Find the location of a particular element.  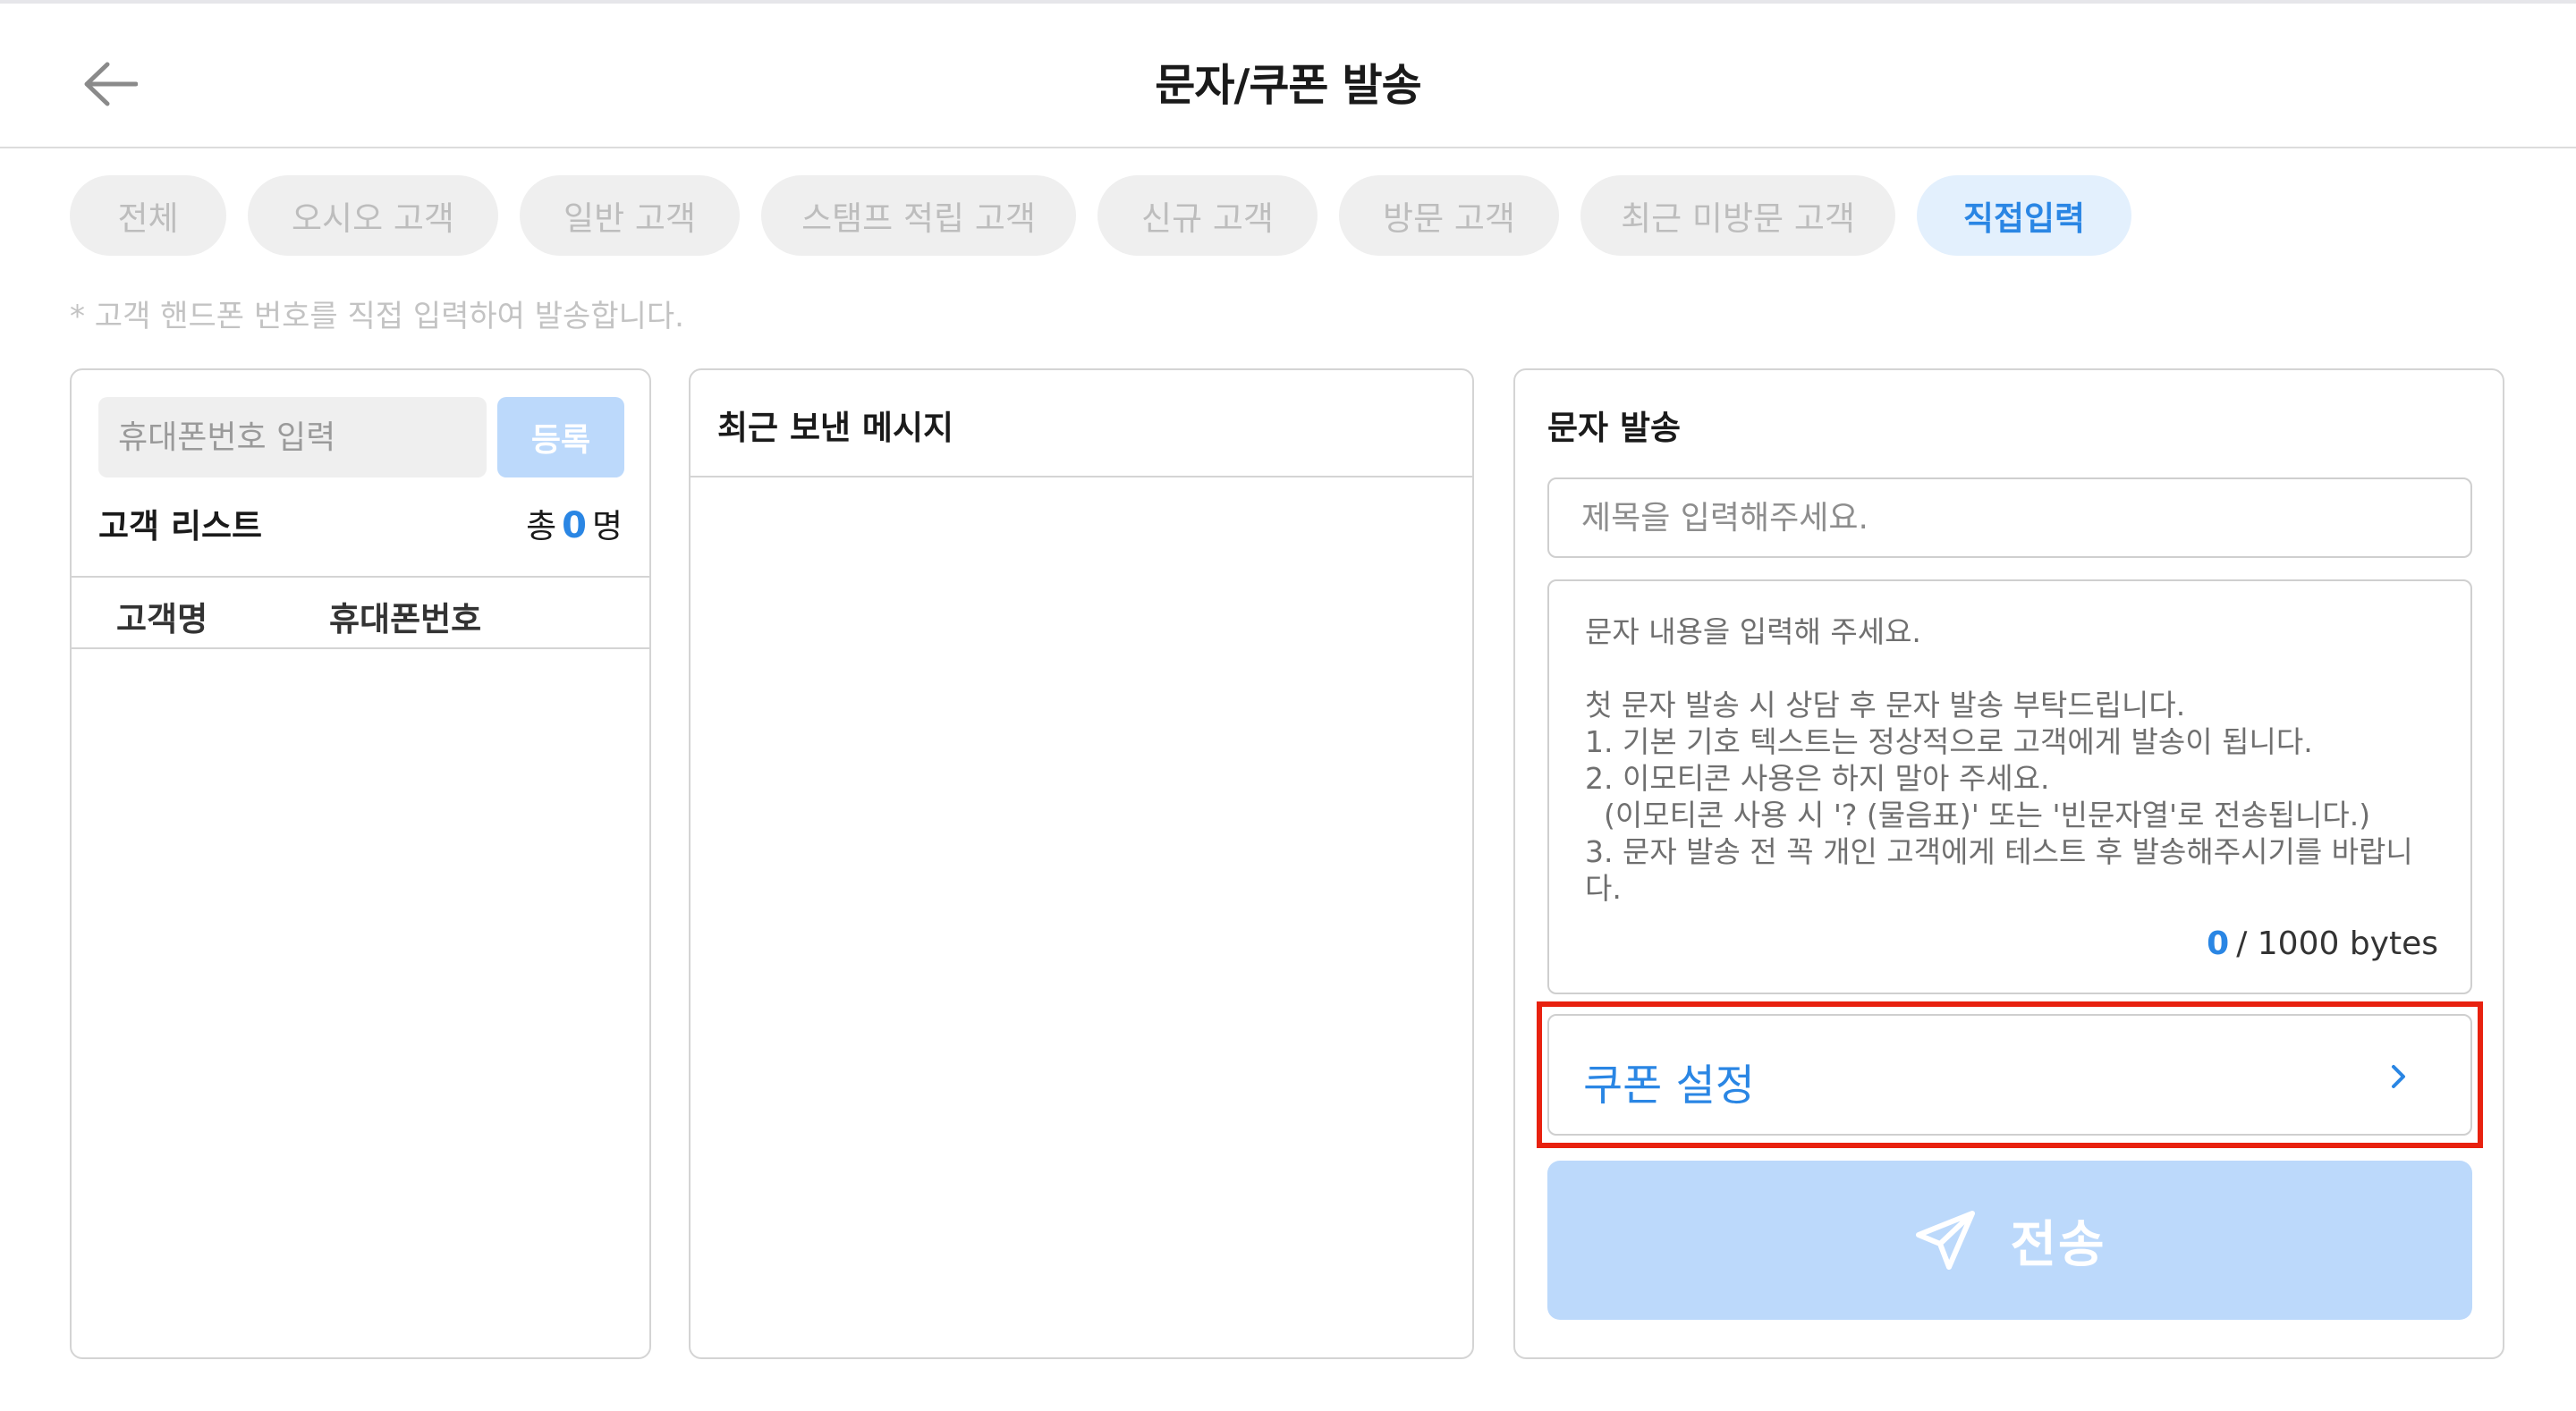

header: 문자/쿠폰 발송 is located at coordinates (1288, 76).